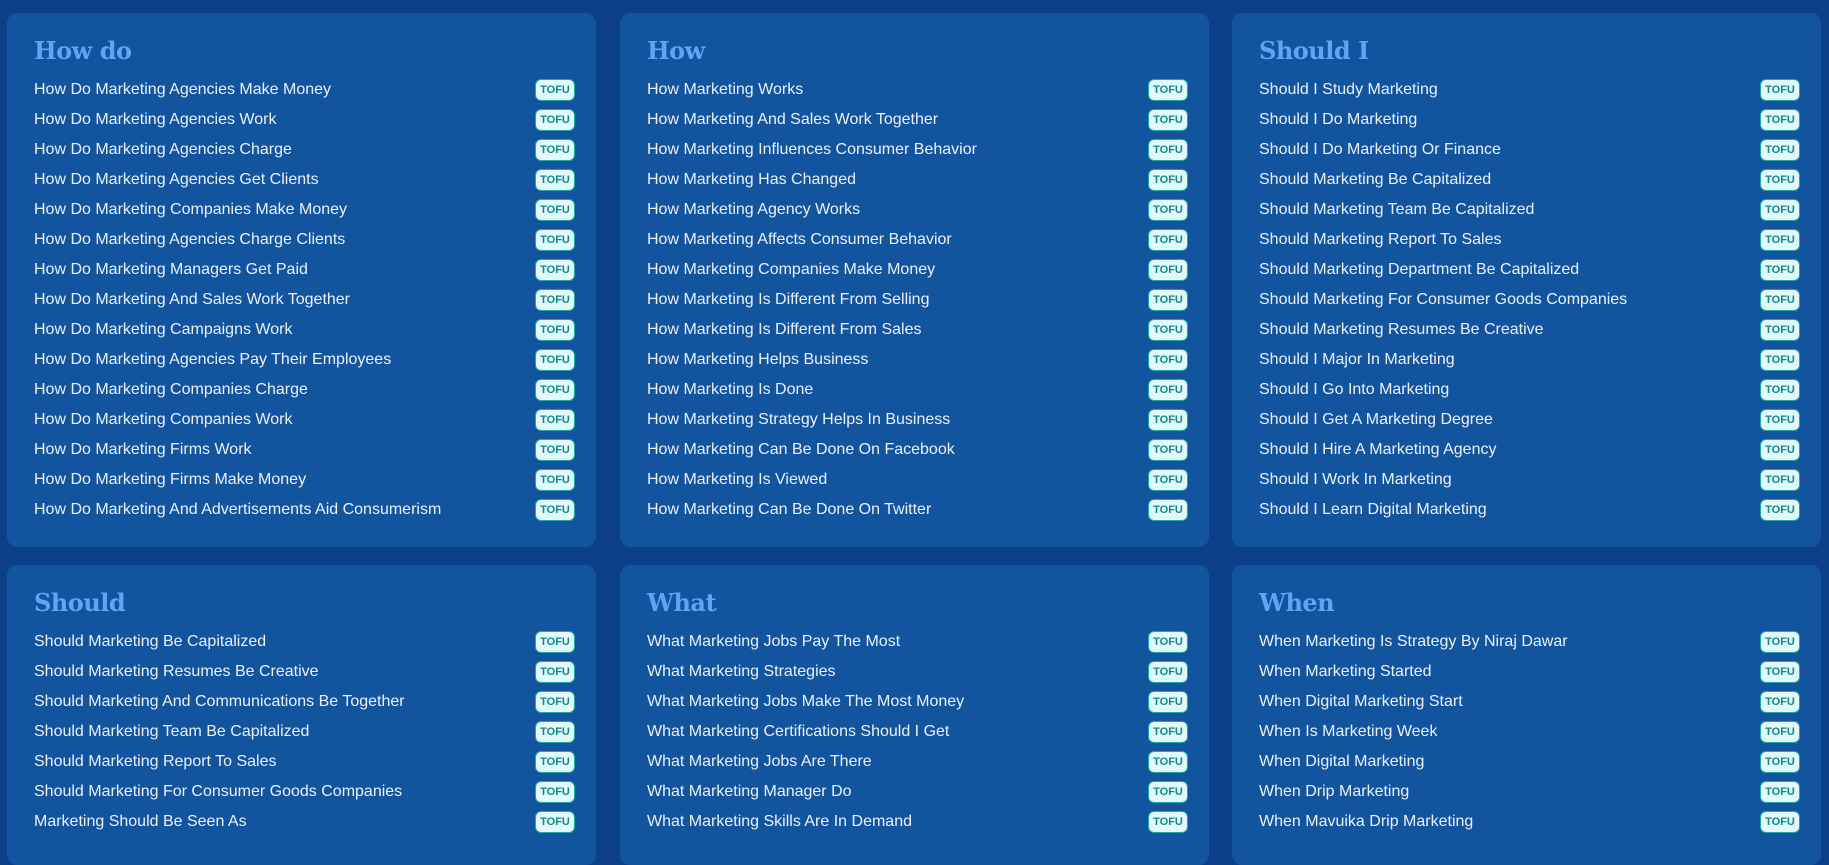 The image size is (1829, 865). I want to click on keyword-link: How Do Marketing Agencies Make Money, so click(182, 90).